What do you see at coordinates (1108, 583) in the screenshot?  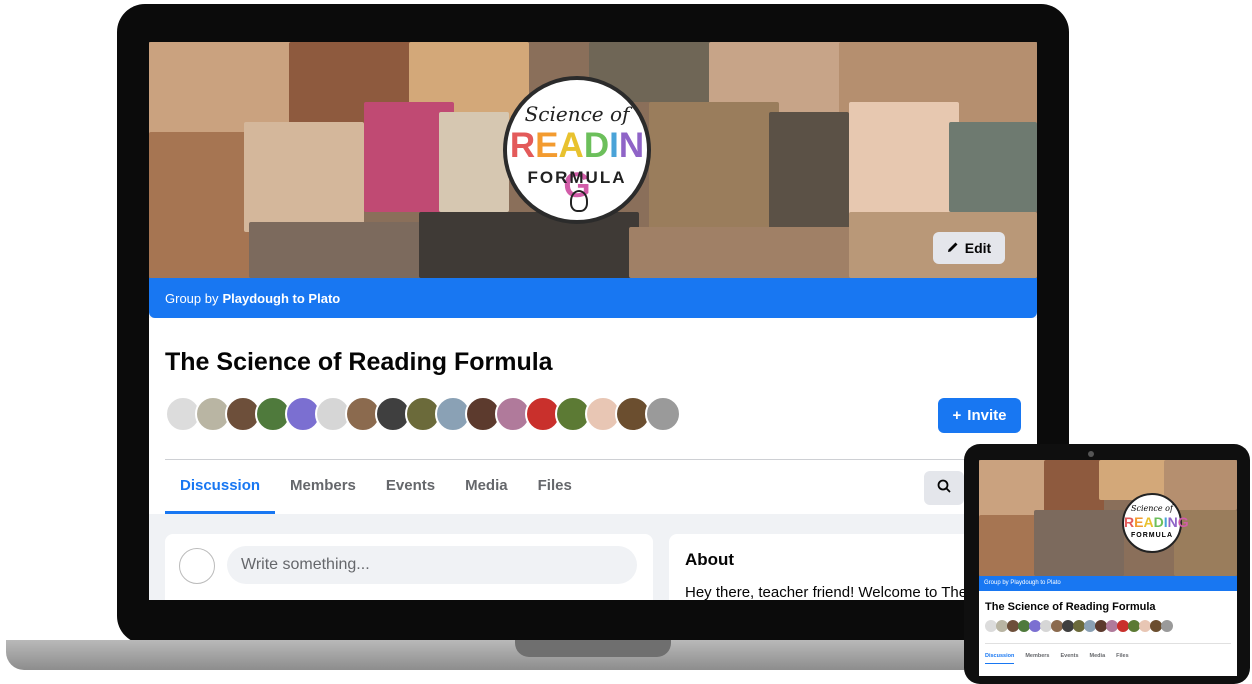 I see `tablet-group-owner-bar: Group by Playdough to Plato` at bounding box center [1108, 583].